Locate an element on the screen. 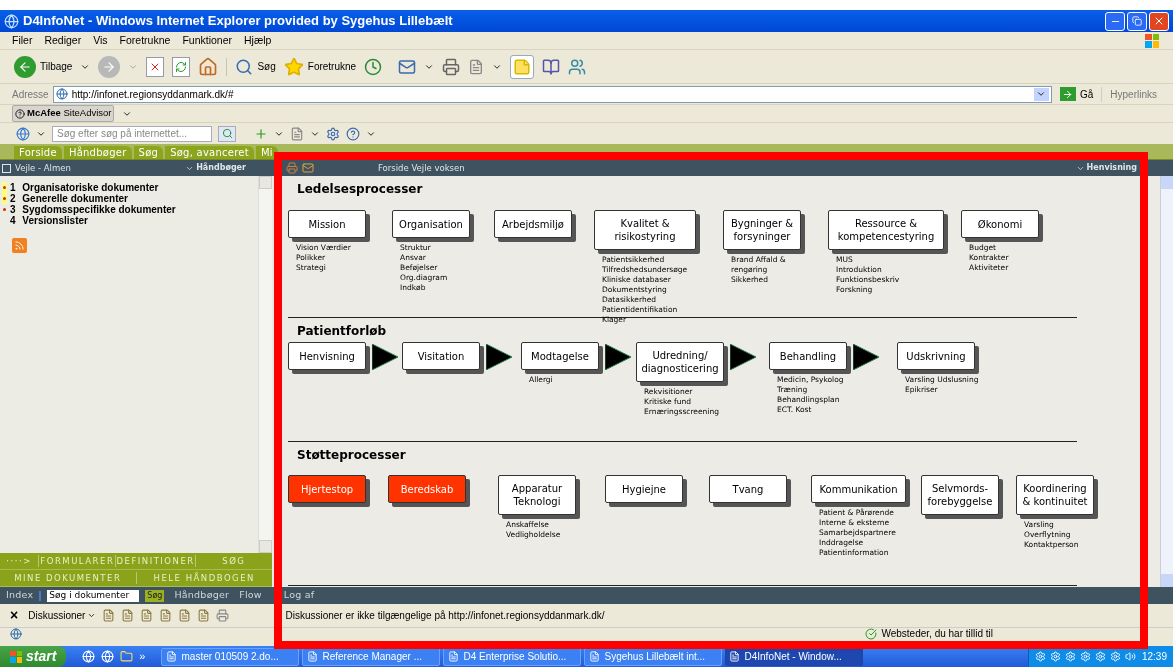  tools-icon is located at coordinates (333, 133).